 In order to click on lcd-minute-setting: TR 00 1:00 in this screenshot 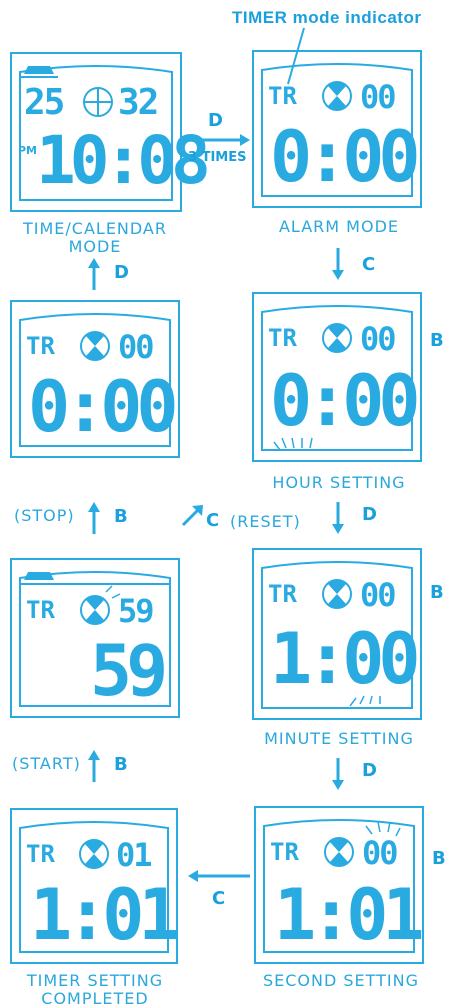, I will do `click(337, 634)`.